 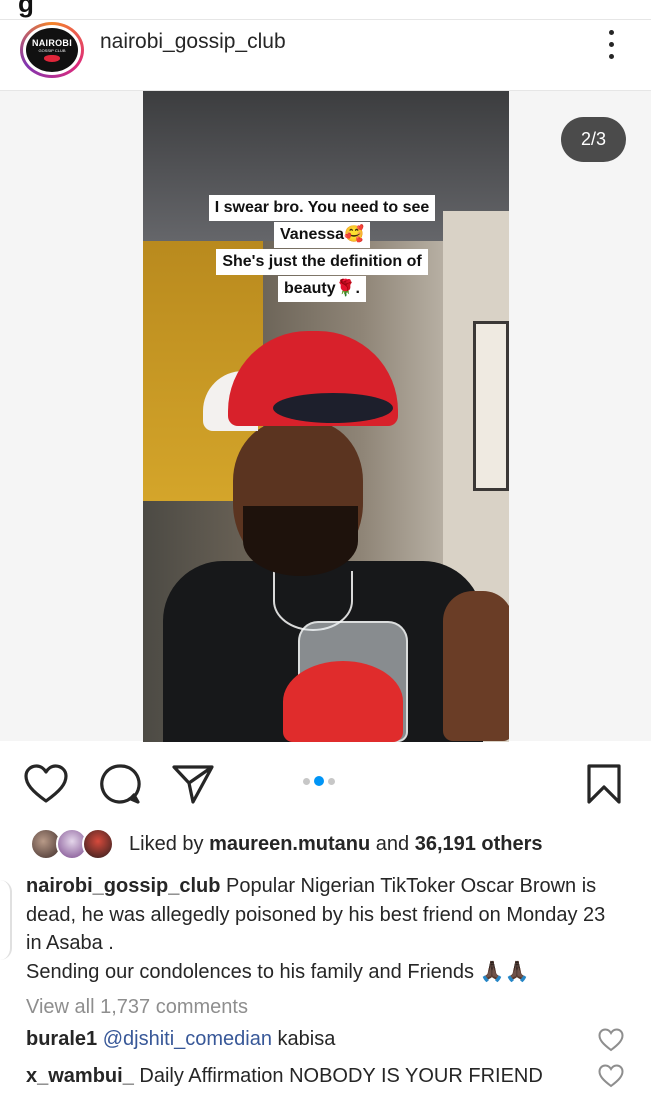 I want to click on comment-username: x_wambui_, so click(x=80, y=1076).